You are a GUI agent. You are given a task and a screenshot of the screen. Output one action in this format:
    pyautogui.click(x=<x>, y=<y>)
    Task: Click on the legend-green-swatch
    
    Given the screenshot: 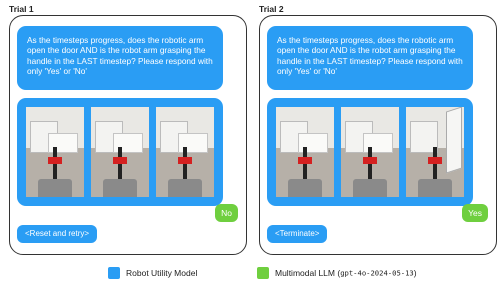 What is the action you would take?
    pyautogui.click(x=263, y=273)
    